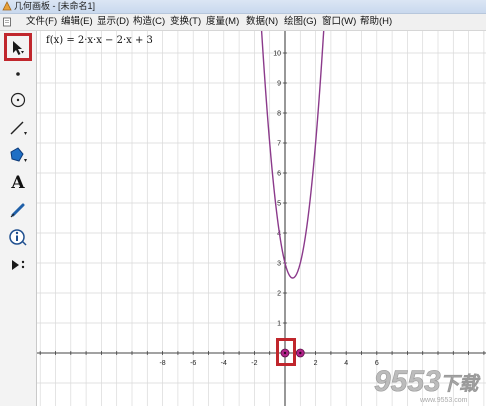 This screenshot has width=486, height=410. Describe the element at coordinates (193, 363) in the screenshot. I see `x-tick-label: -6` at that location.